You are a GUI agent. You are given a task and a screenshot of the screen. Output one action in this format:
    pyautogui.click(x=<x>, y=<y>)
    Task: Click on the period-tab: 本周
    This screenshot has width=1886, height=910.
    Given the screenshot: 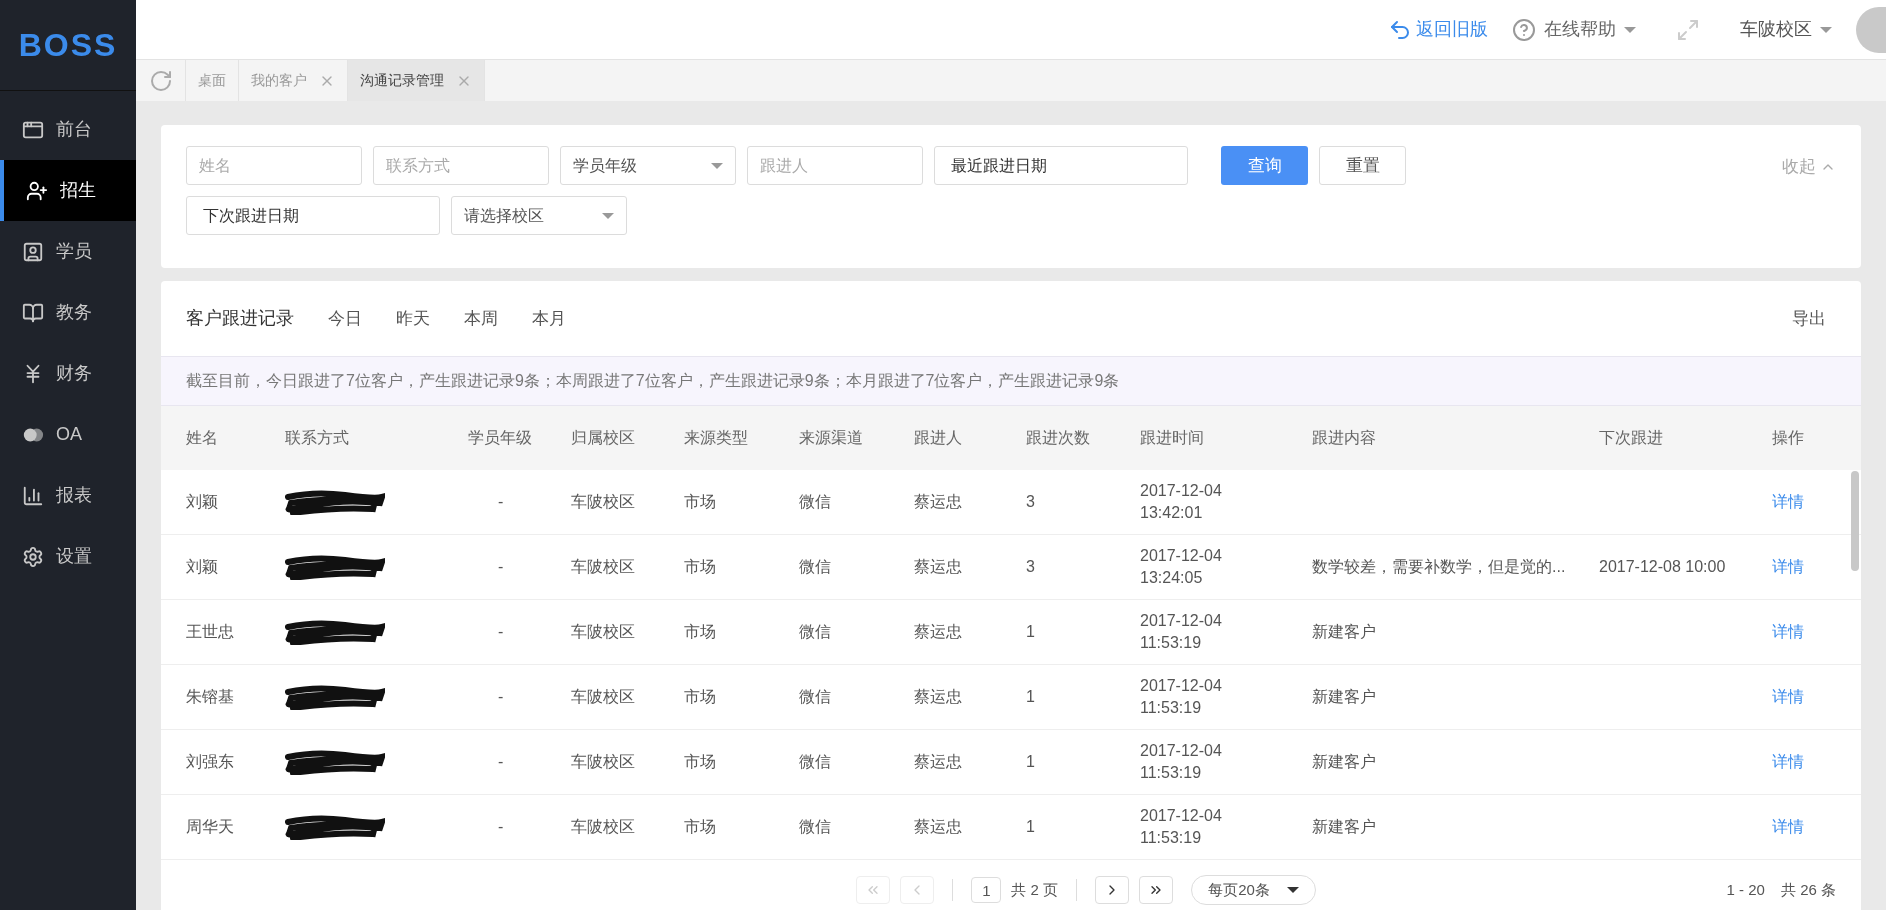 What is the action you would take?
    pyautogui.click(x=481, y=318)
    